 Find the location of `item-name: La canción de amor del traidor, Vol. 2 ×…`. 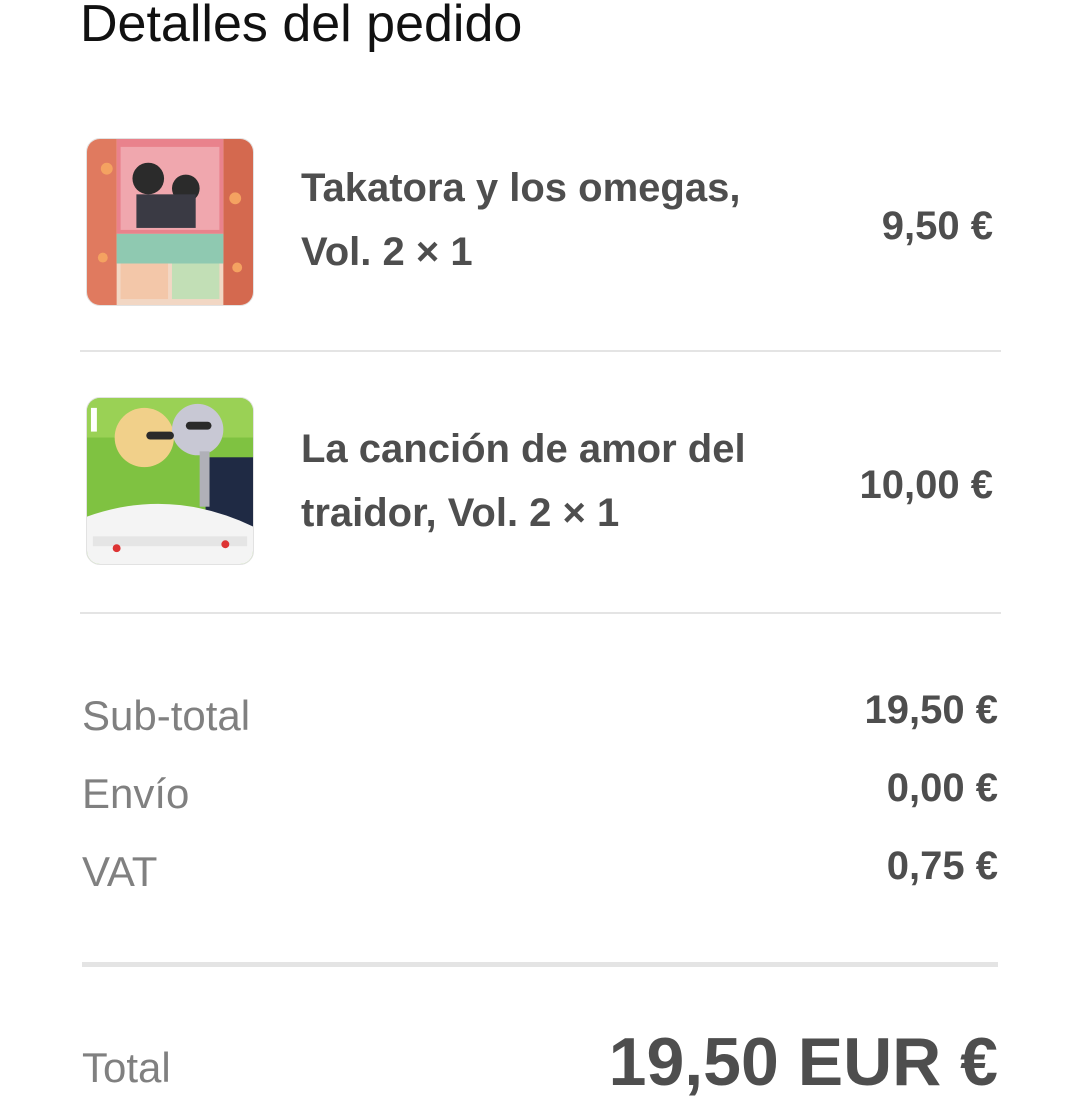

item-name: La canción de amor del traidor, Vol. 2 ×… is located at coordinates (523, 481).